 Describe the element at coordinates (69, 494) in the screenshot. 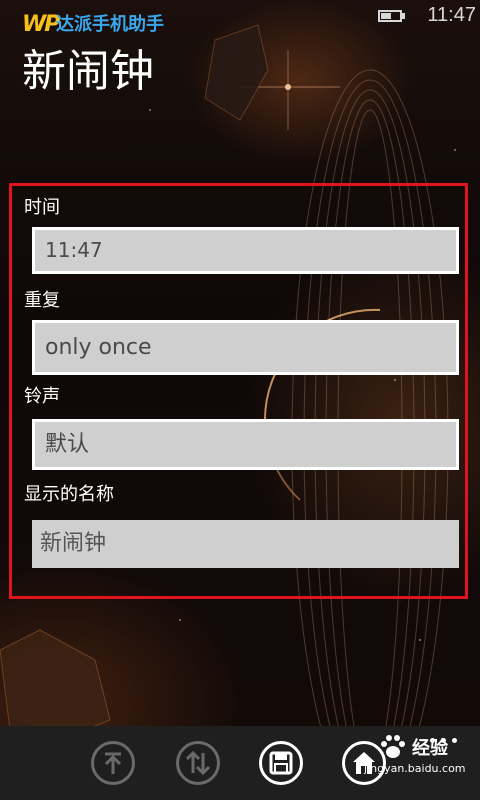

I see `display-name-label: 显示的名称` at that location.